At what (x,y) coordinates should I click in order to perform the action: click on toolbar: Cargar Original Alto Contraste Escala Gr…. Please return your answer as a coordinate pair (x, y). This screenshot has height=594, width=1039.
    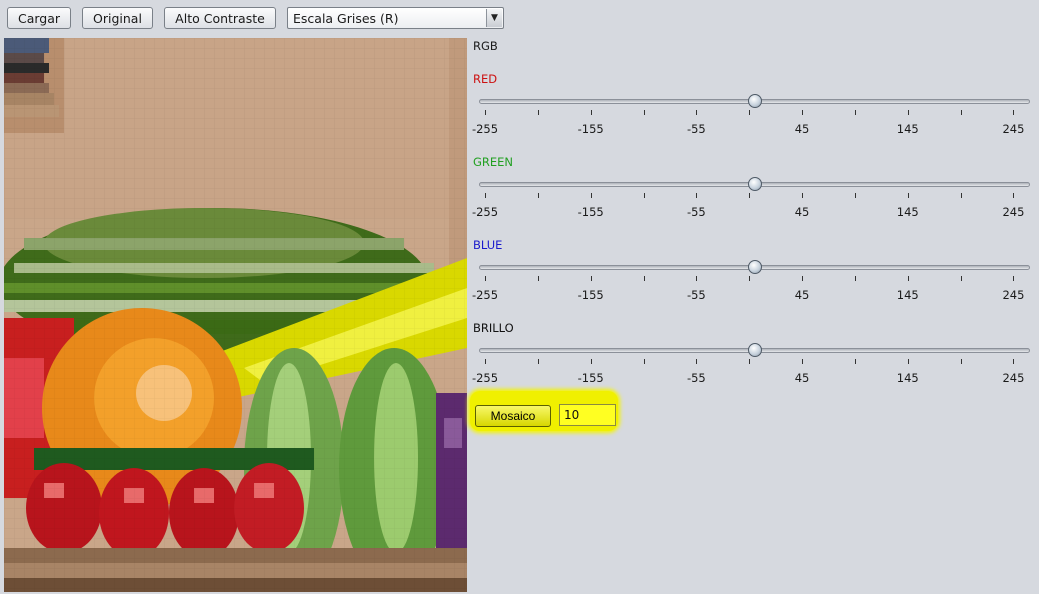
    Looking at the image, I should click on (519, 18).